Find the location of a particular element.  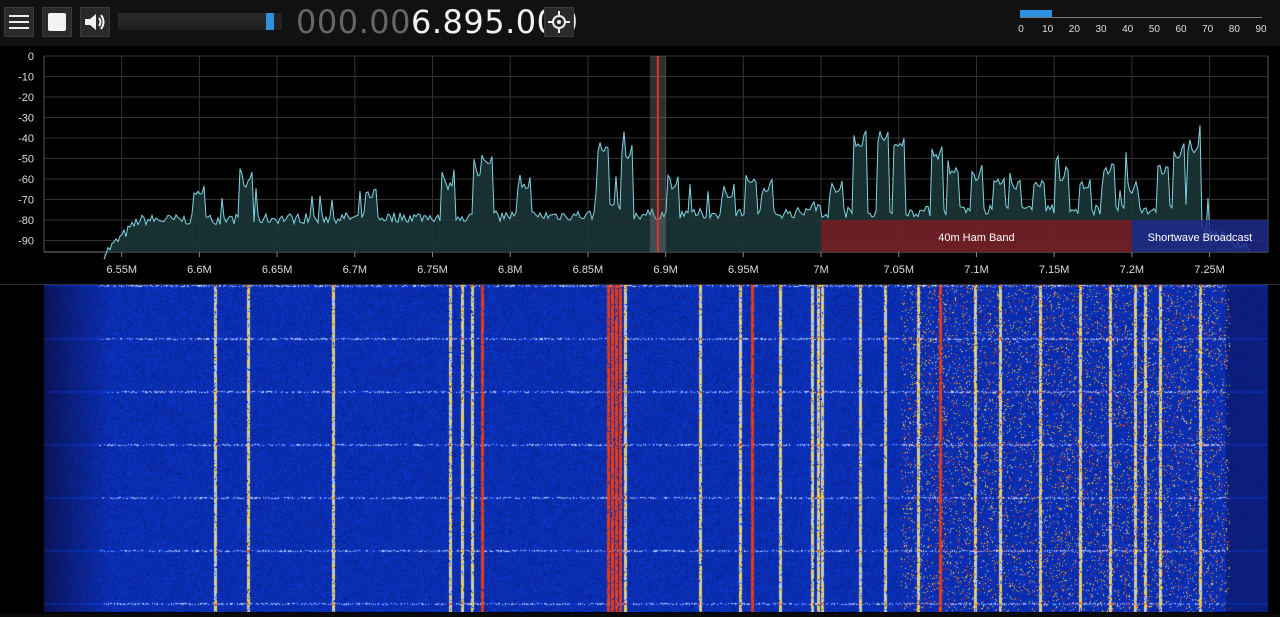

volume-slider is located at coordinates (200, 21).